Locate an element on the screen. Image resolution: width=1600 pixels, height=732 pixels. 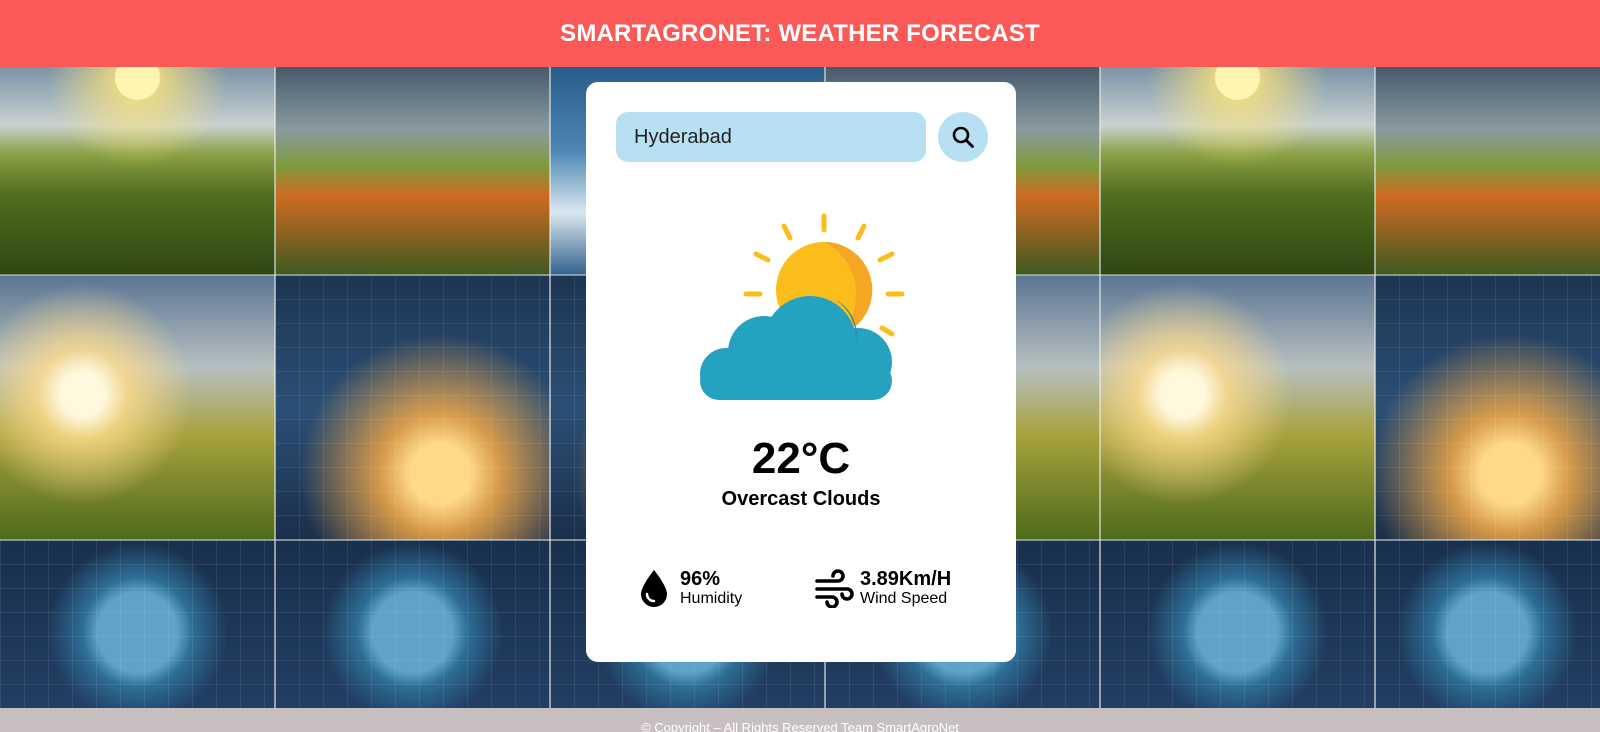
humidity-detail: 96% Humidity is located at coordinates (688, 588).